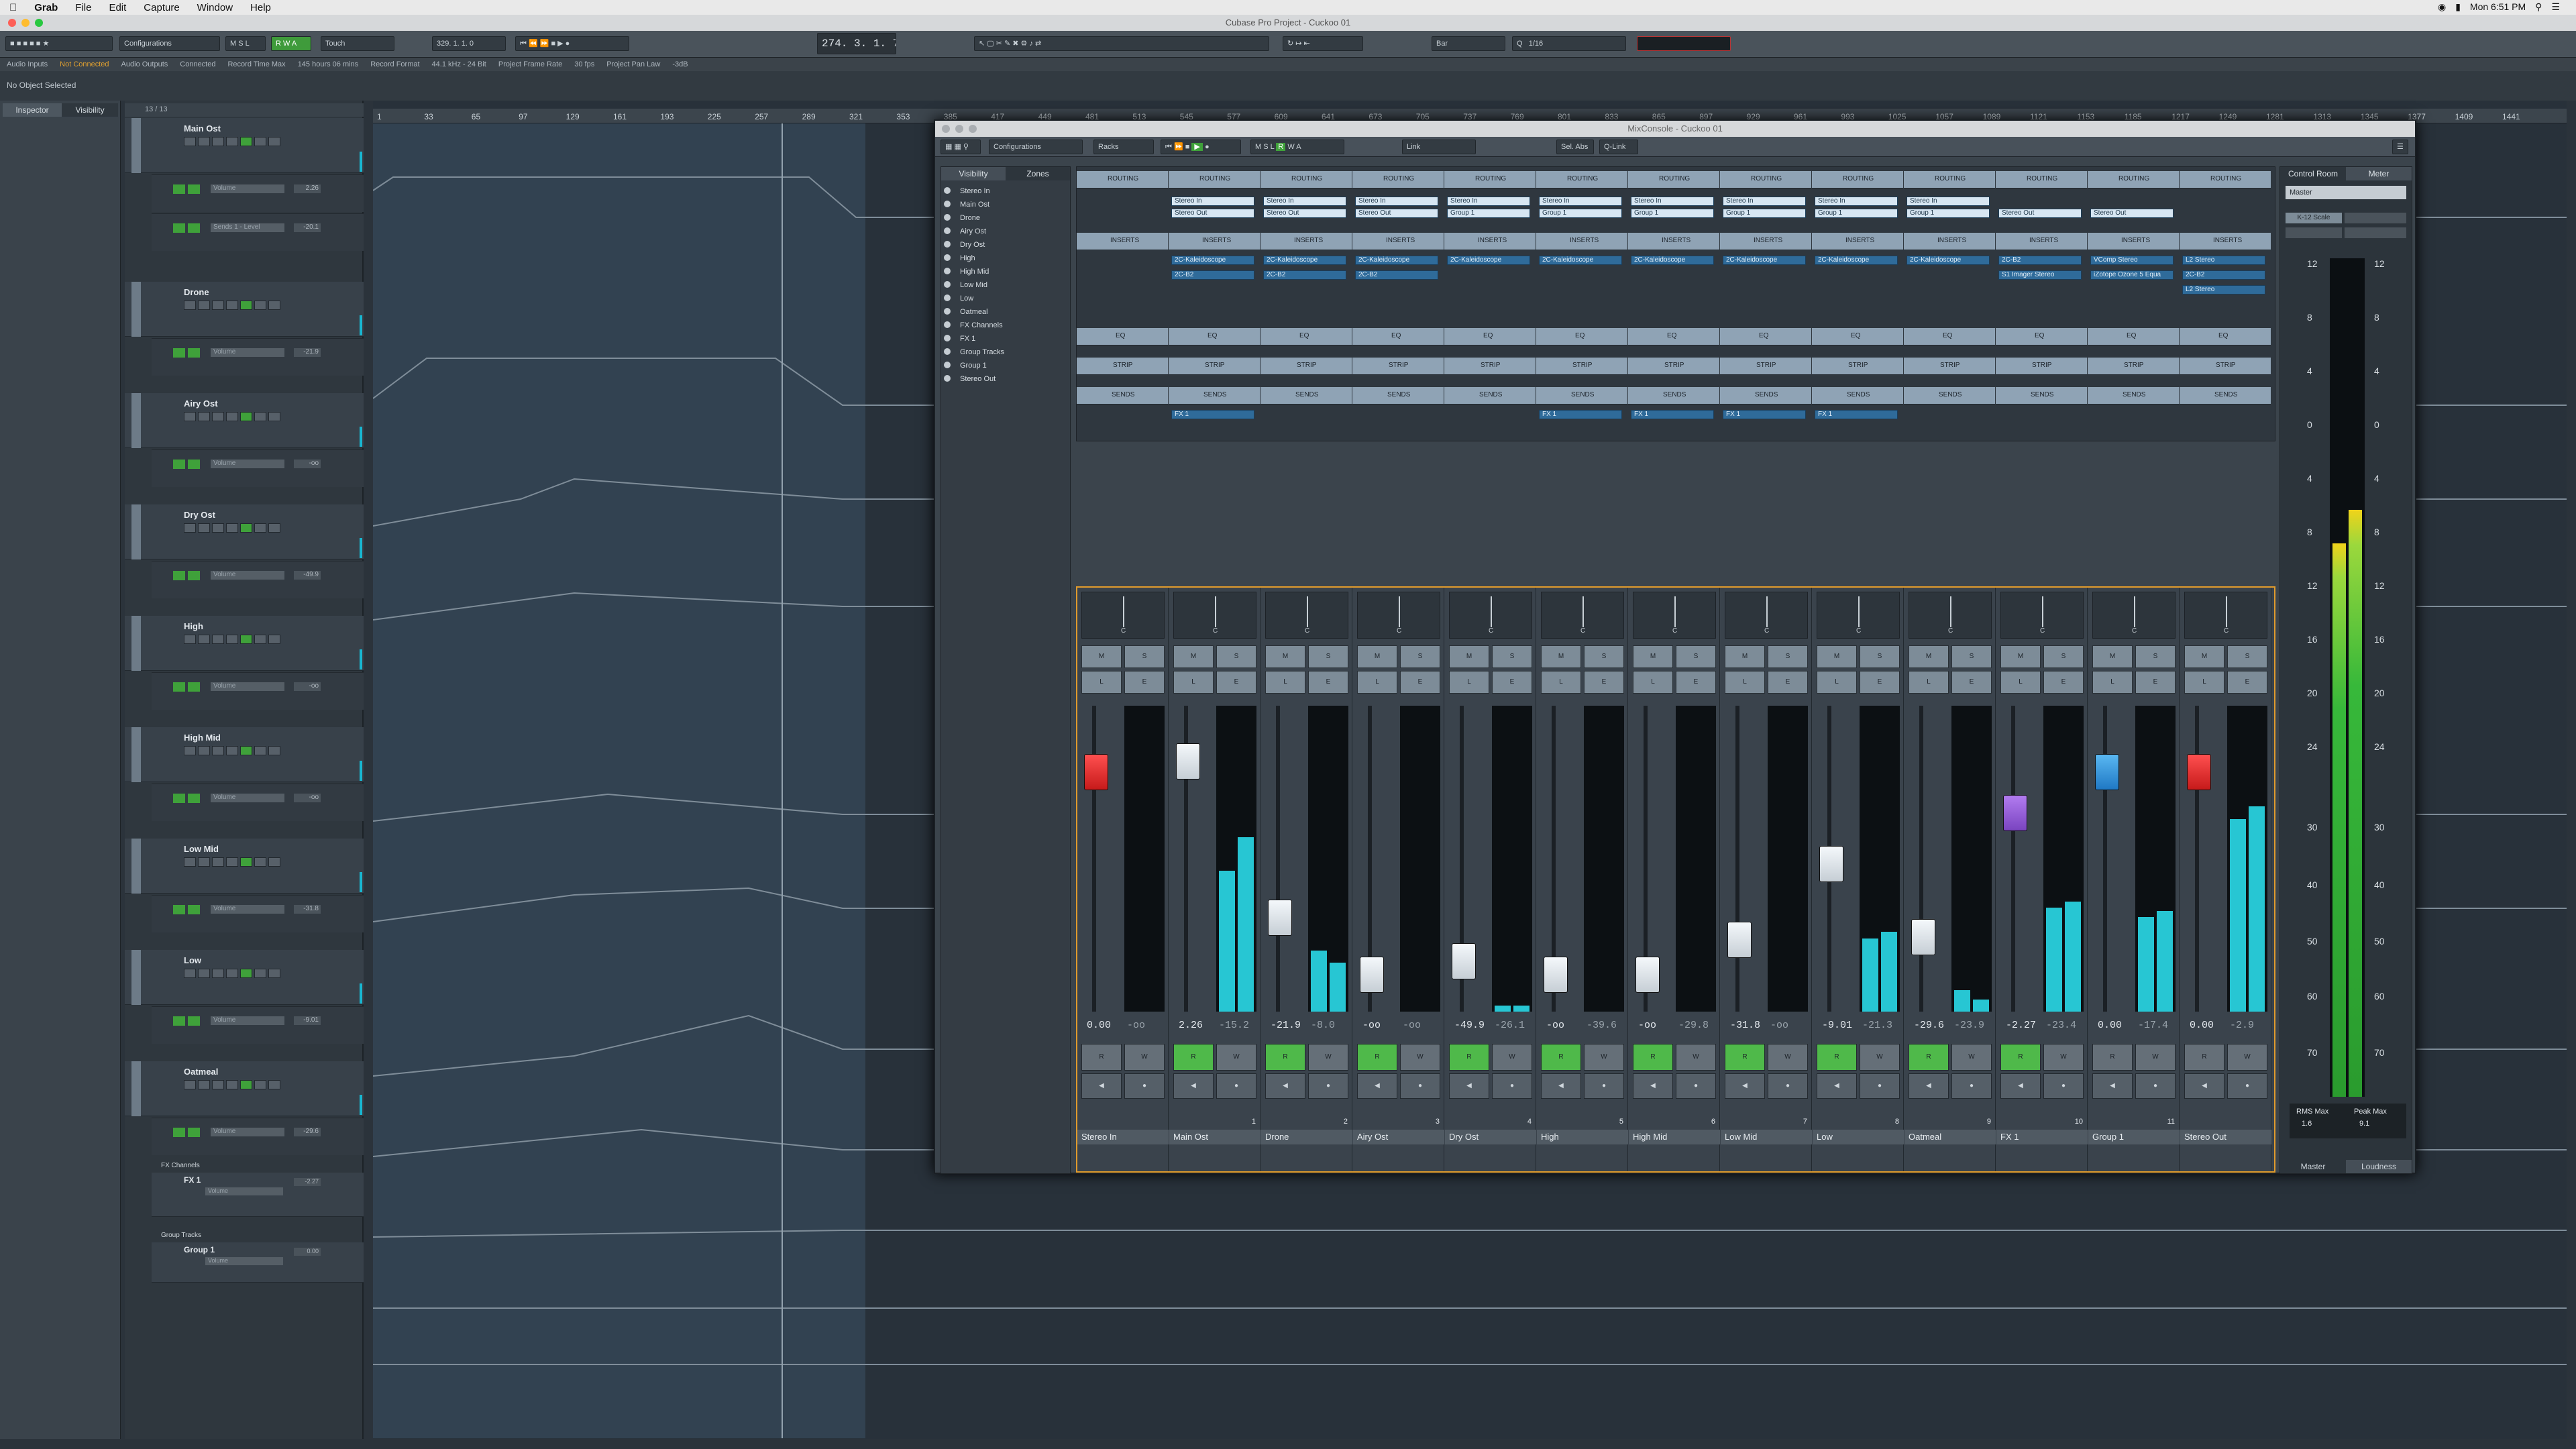  Describe the element at coordinates (2153, 1025) in the screenshot. I see `peak-value: -17.4` at that location.